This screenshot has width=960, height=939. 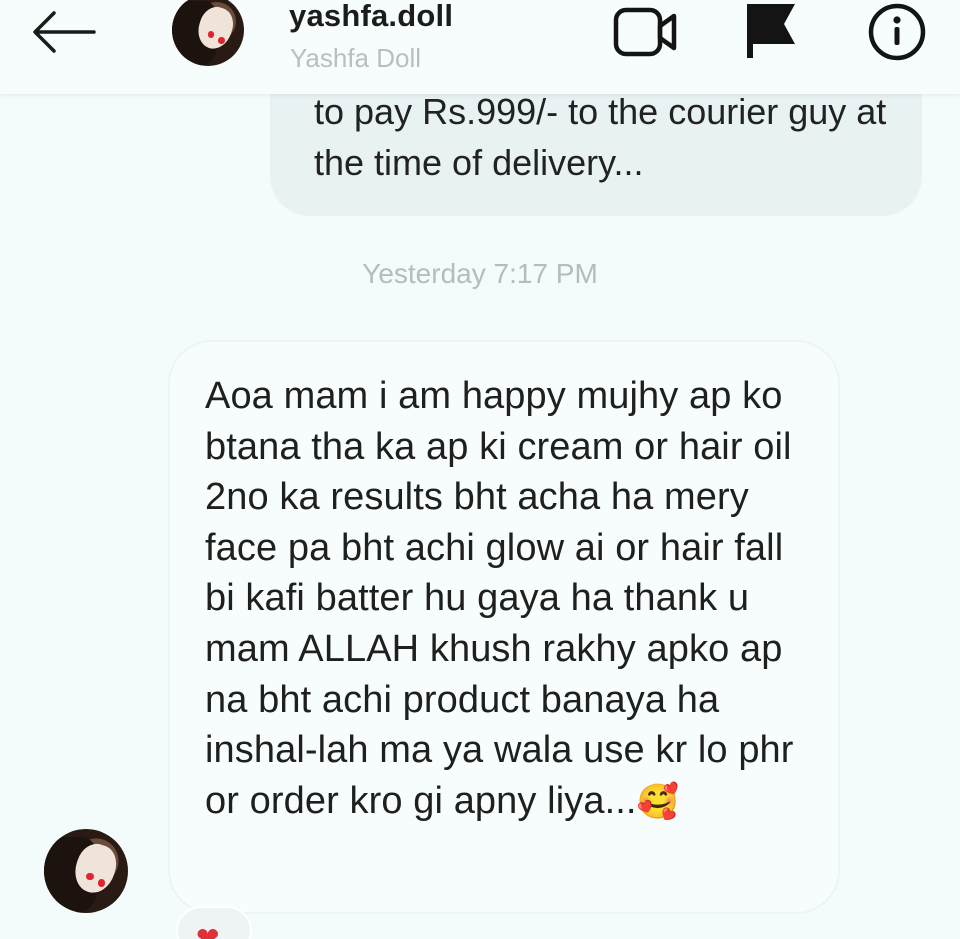 I want to click on info-button, so click(x=896, y=31).